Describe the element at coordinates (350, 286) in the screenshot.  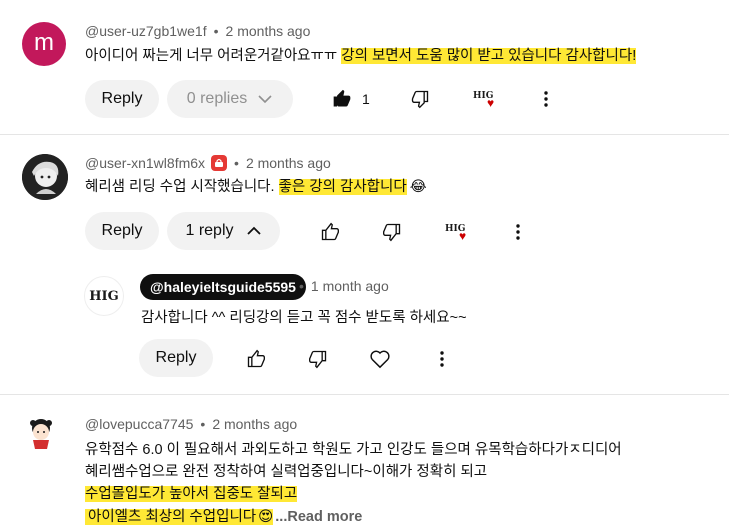
I see `reply-time: 1 month ago` at that location.